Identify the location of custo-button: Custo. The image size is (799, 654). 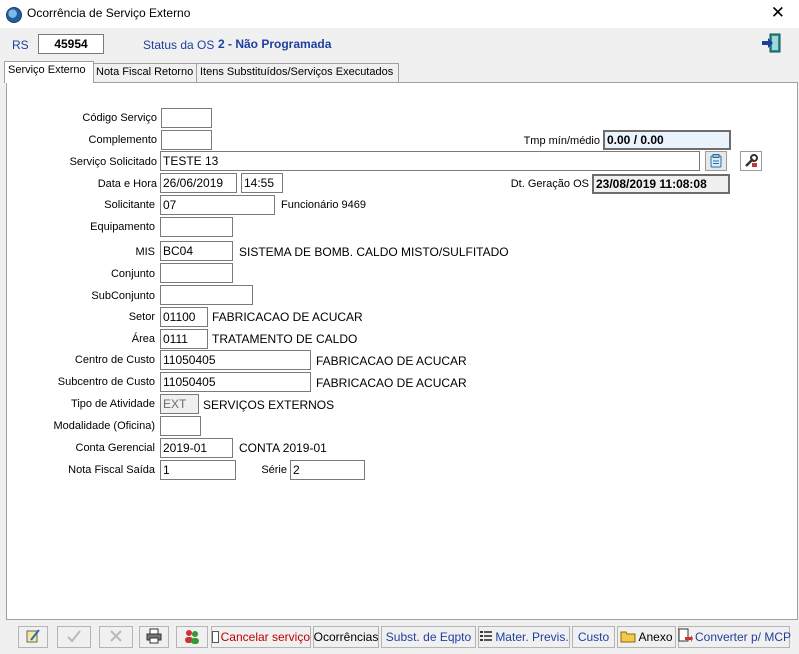
(593, 637).